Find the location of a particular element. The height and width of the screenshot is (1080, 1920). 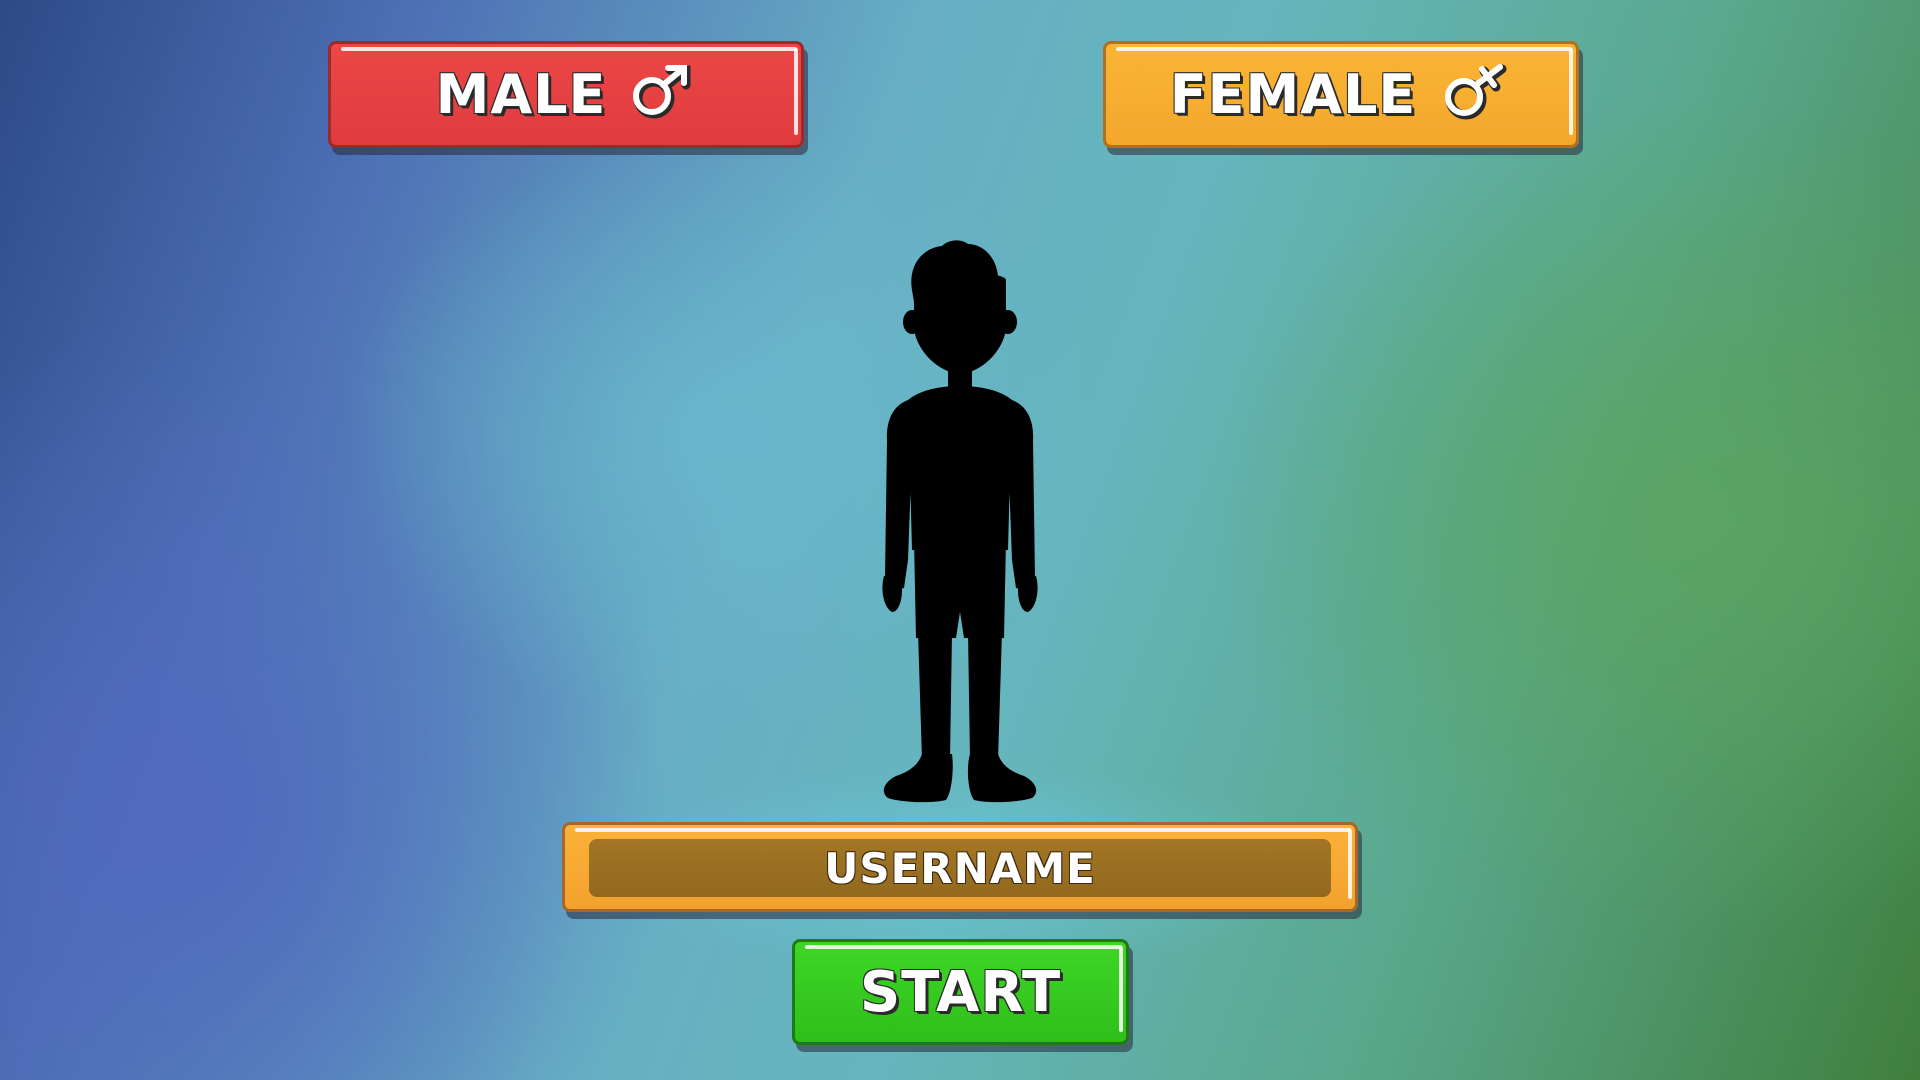

username-input: USERNAME is located at coordinates (960, 867).